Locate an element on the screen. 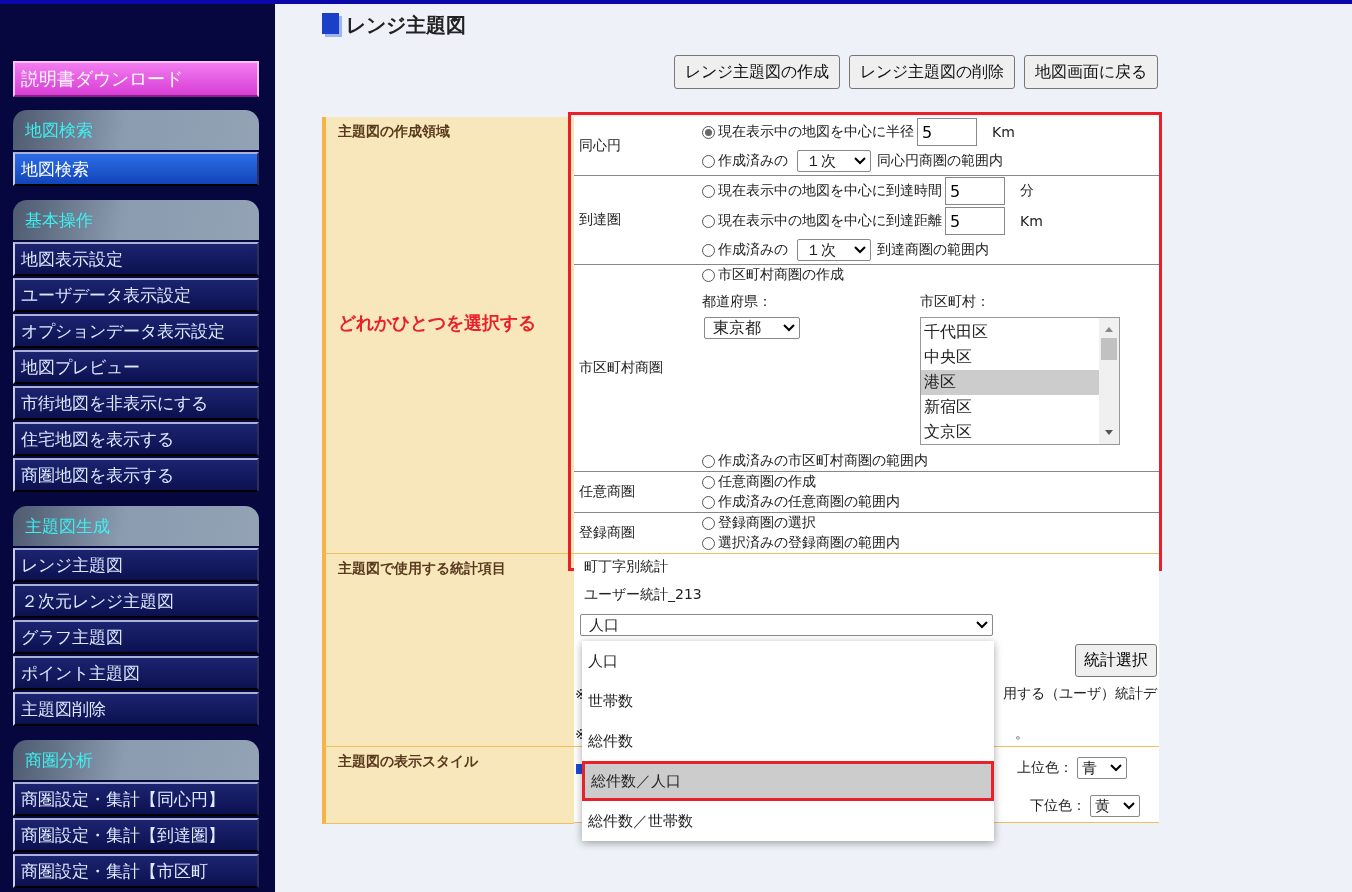  nav-item: 商圏設定・集計【同心円】 is located at coordinates (136, 799).